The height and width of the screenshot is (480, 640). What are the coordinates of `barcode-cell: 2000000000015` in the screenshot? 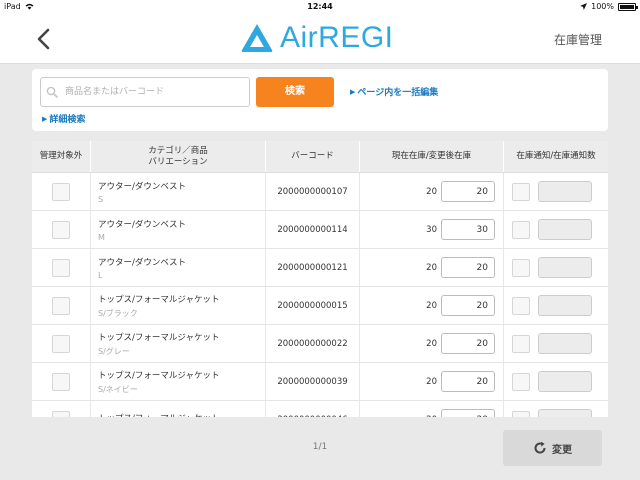 It's located at (313, 305).